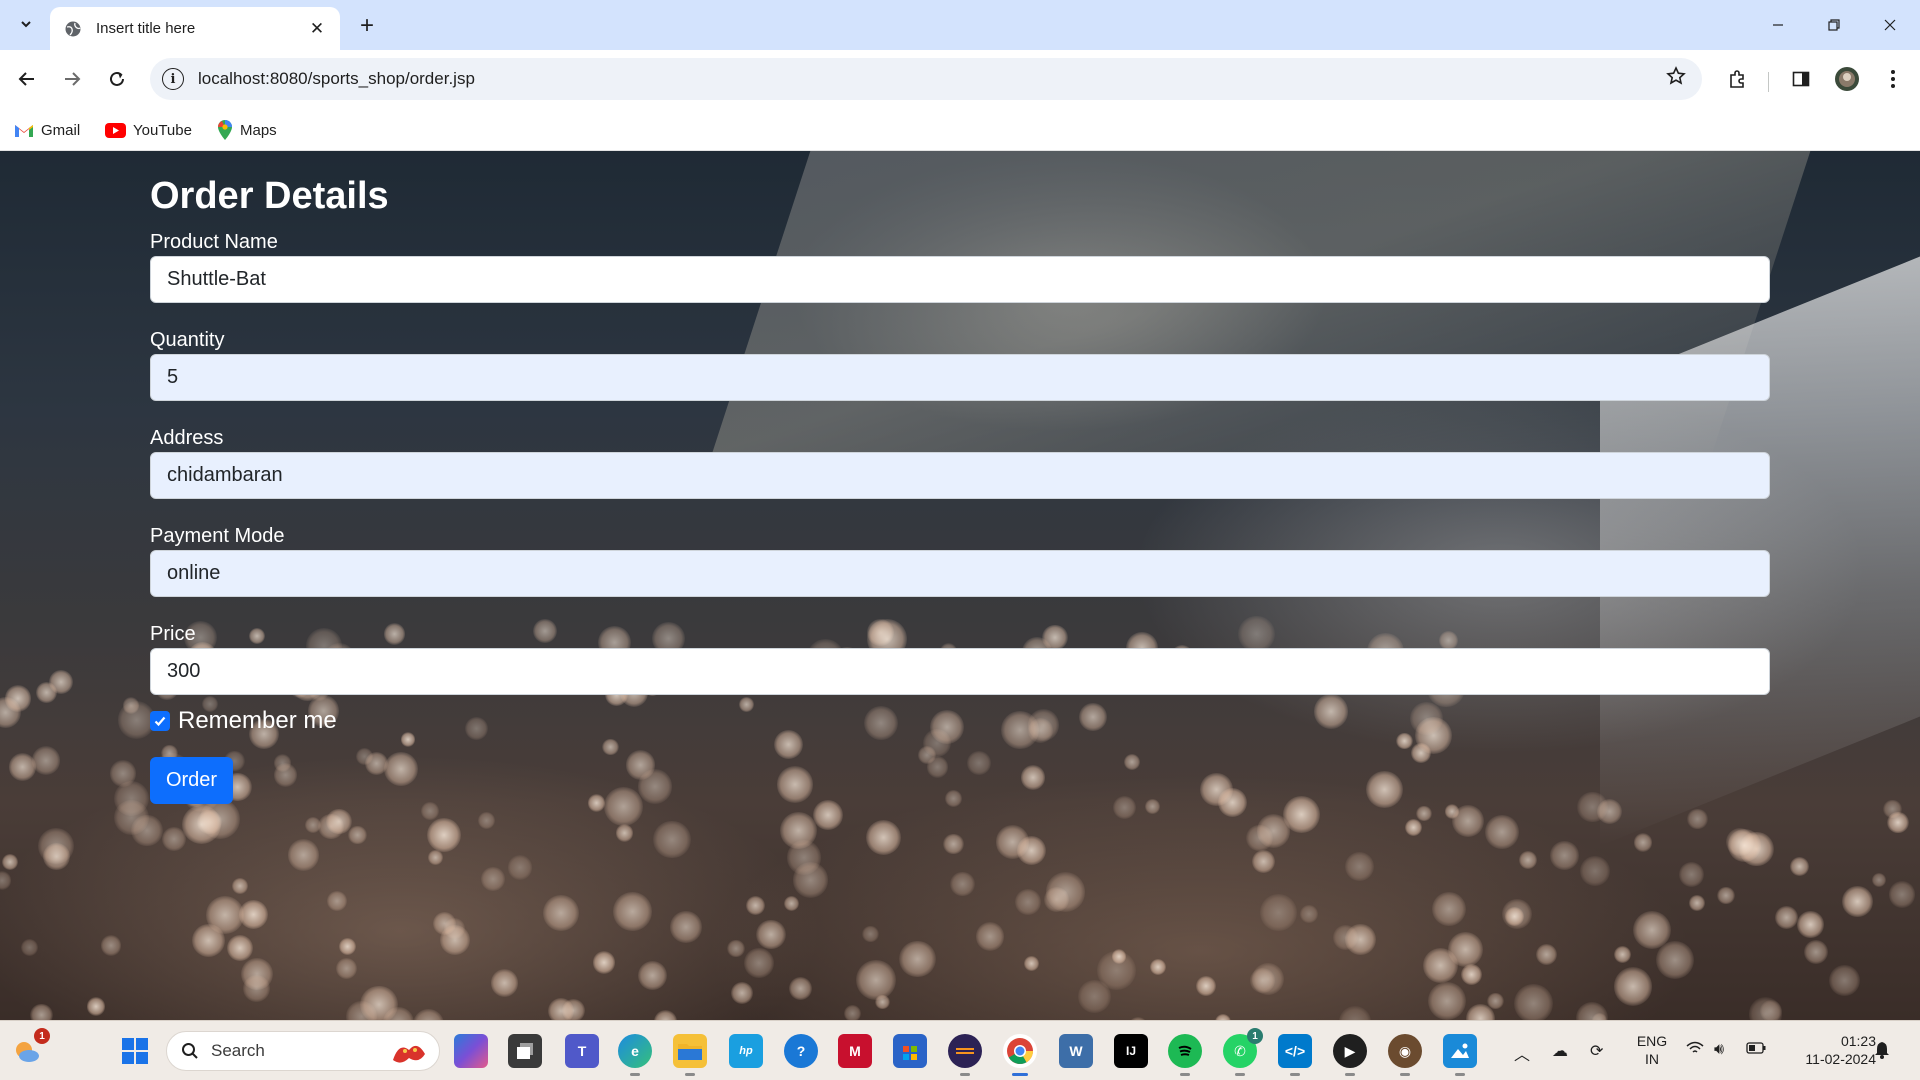  I want to click on mysql-workbench-app: W, so click(1076, 1051).